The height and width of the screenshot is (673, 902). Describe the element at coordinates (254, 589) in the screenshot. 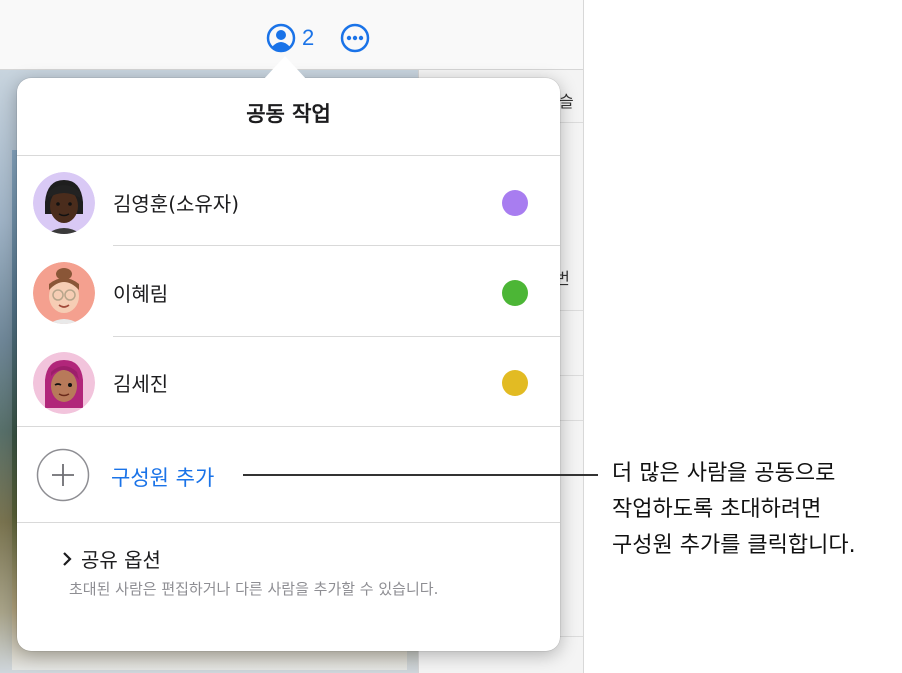

I see `share-options-description: 초대된 사람은 편집하거나 다른 사람을 추가할 수 있습니다.` at that location.